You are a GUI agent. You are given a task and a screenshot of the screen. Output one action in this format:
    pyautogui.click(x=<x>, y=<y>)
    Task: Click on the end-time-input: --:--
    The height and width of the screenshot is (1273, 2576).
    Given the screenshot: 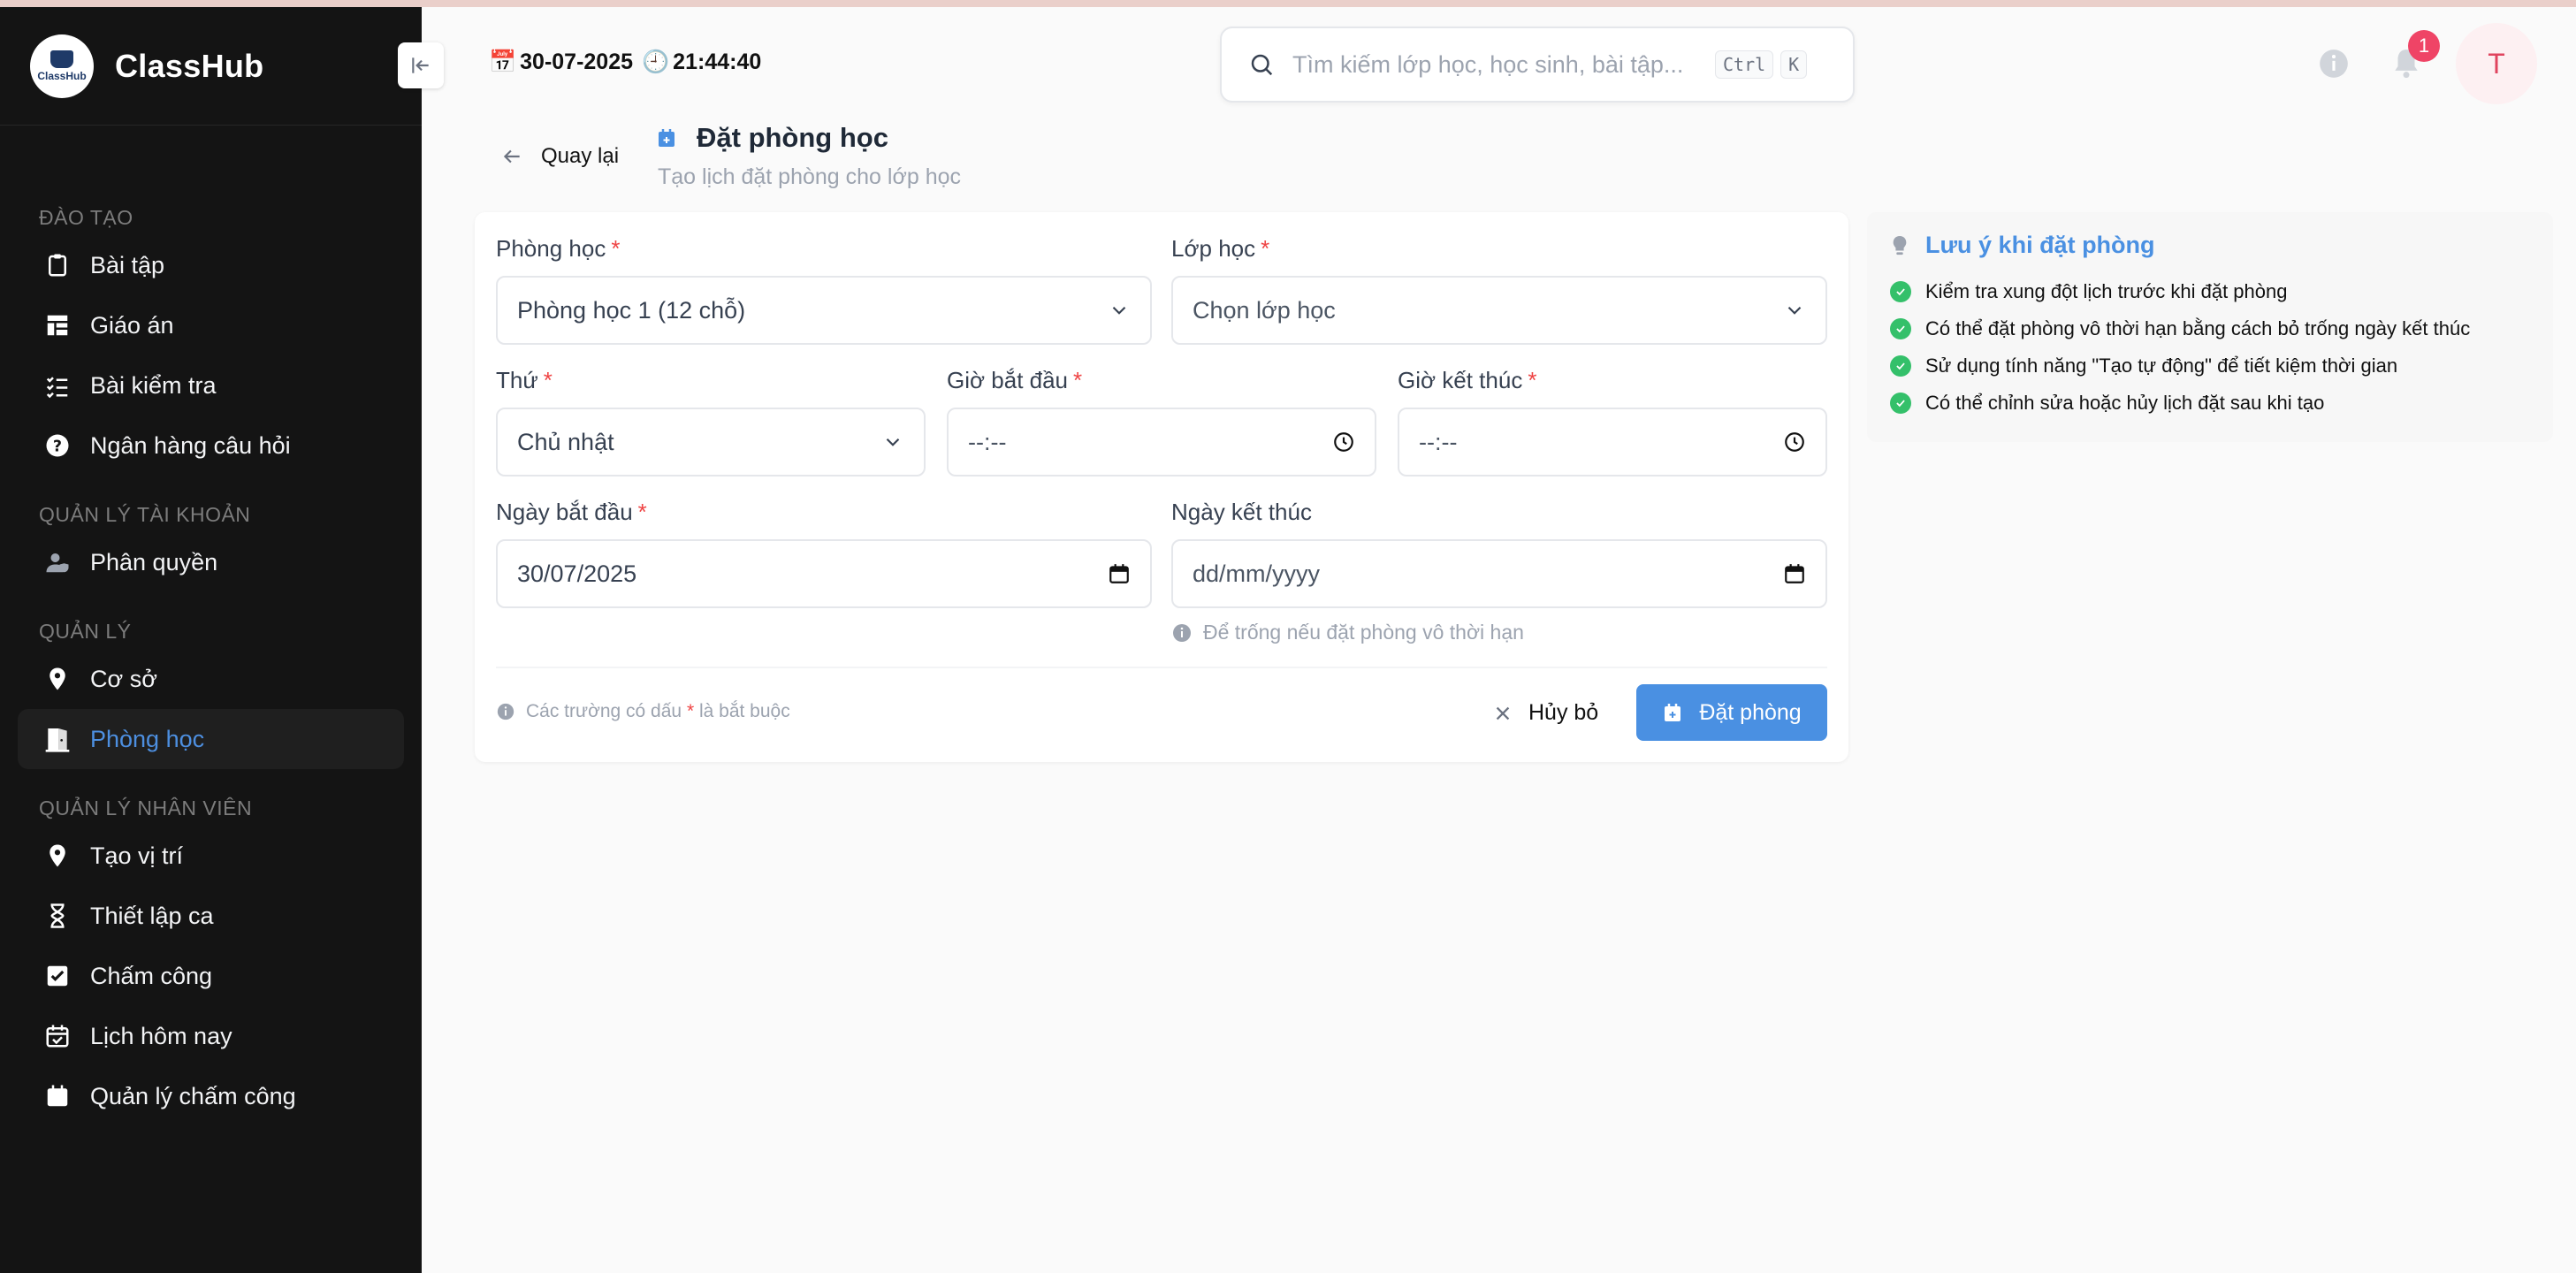 What is the action you would take?
    pyautogui.click(x=1612, y=442)
    